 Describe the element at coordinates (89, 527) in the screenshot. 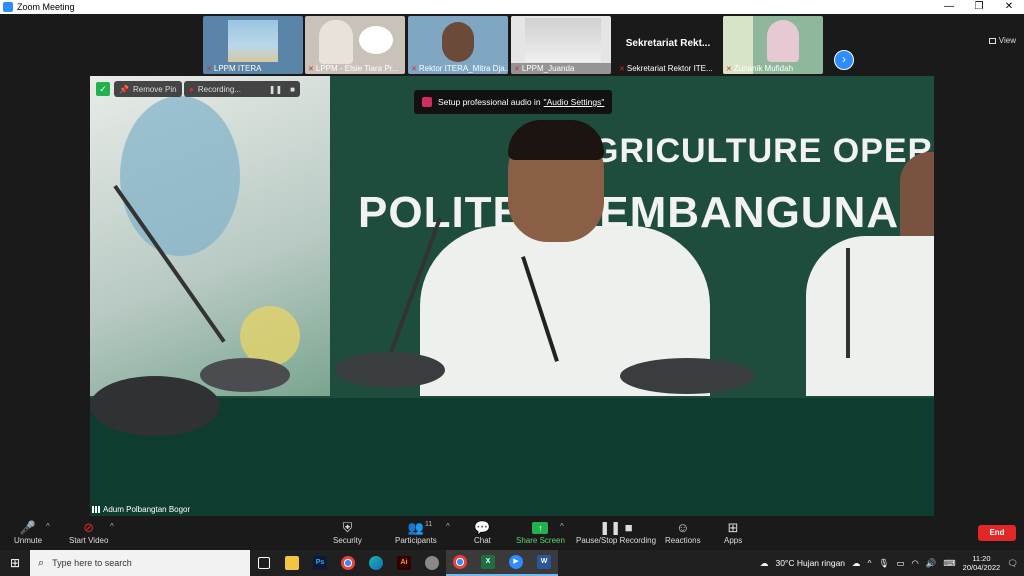

I see `video-off-icon: ⊘` at that location.